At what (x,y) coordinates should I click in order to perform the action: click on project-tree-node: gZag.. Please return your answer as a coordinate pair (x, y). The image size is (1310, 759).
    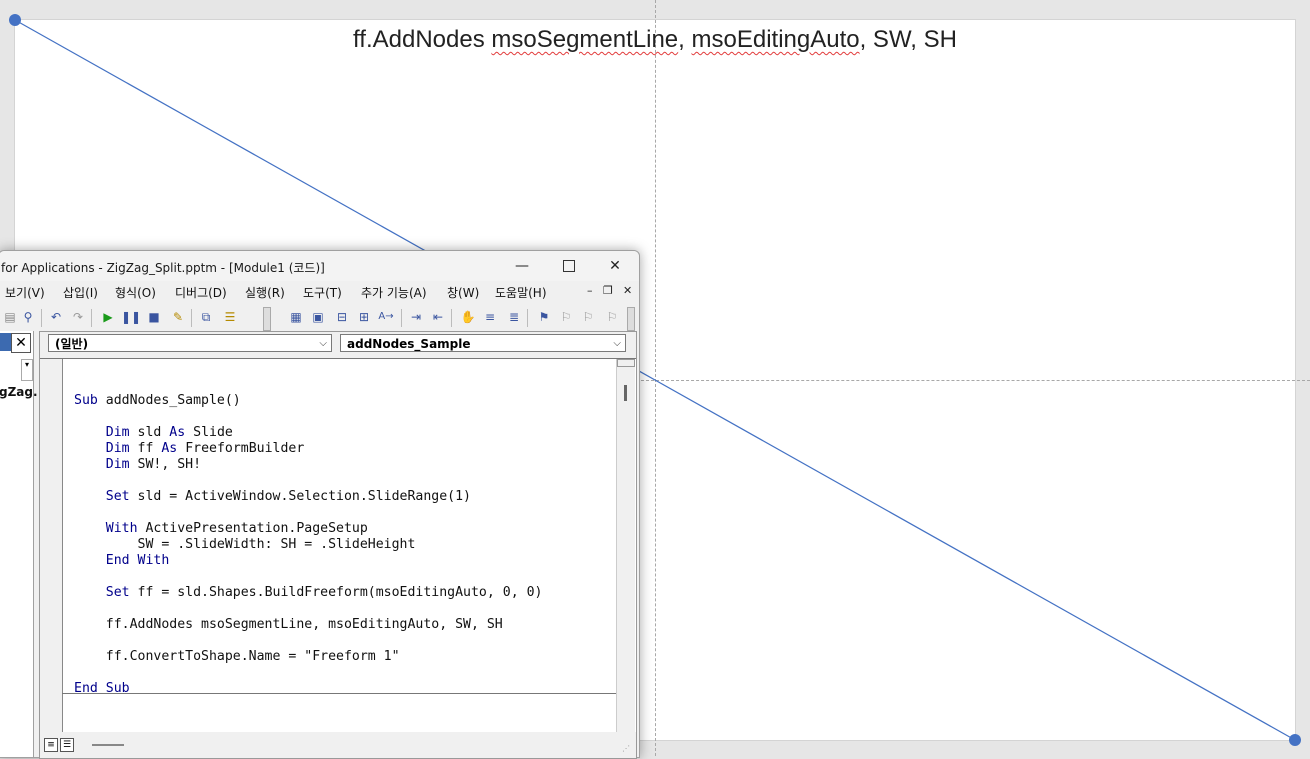
    Looking at the image, I should click on (19, 392).